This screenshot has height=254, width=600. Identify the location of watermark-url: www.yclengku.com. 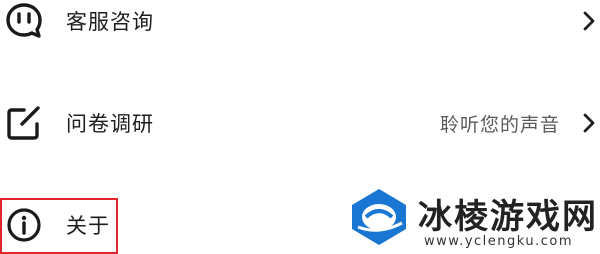
(499, 241).